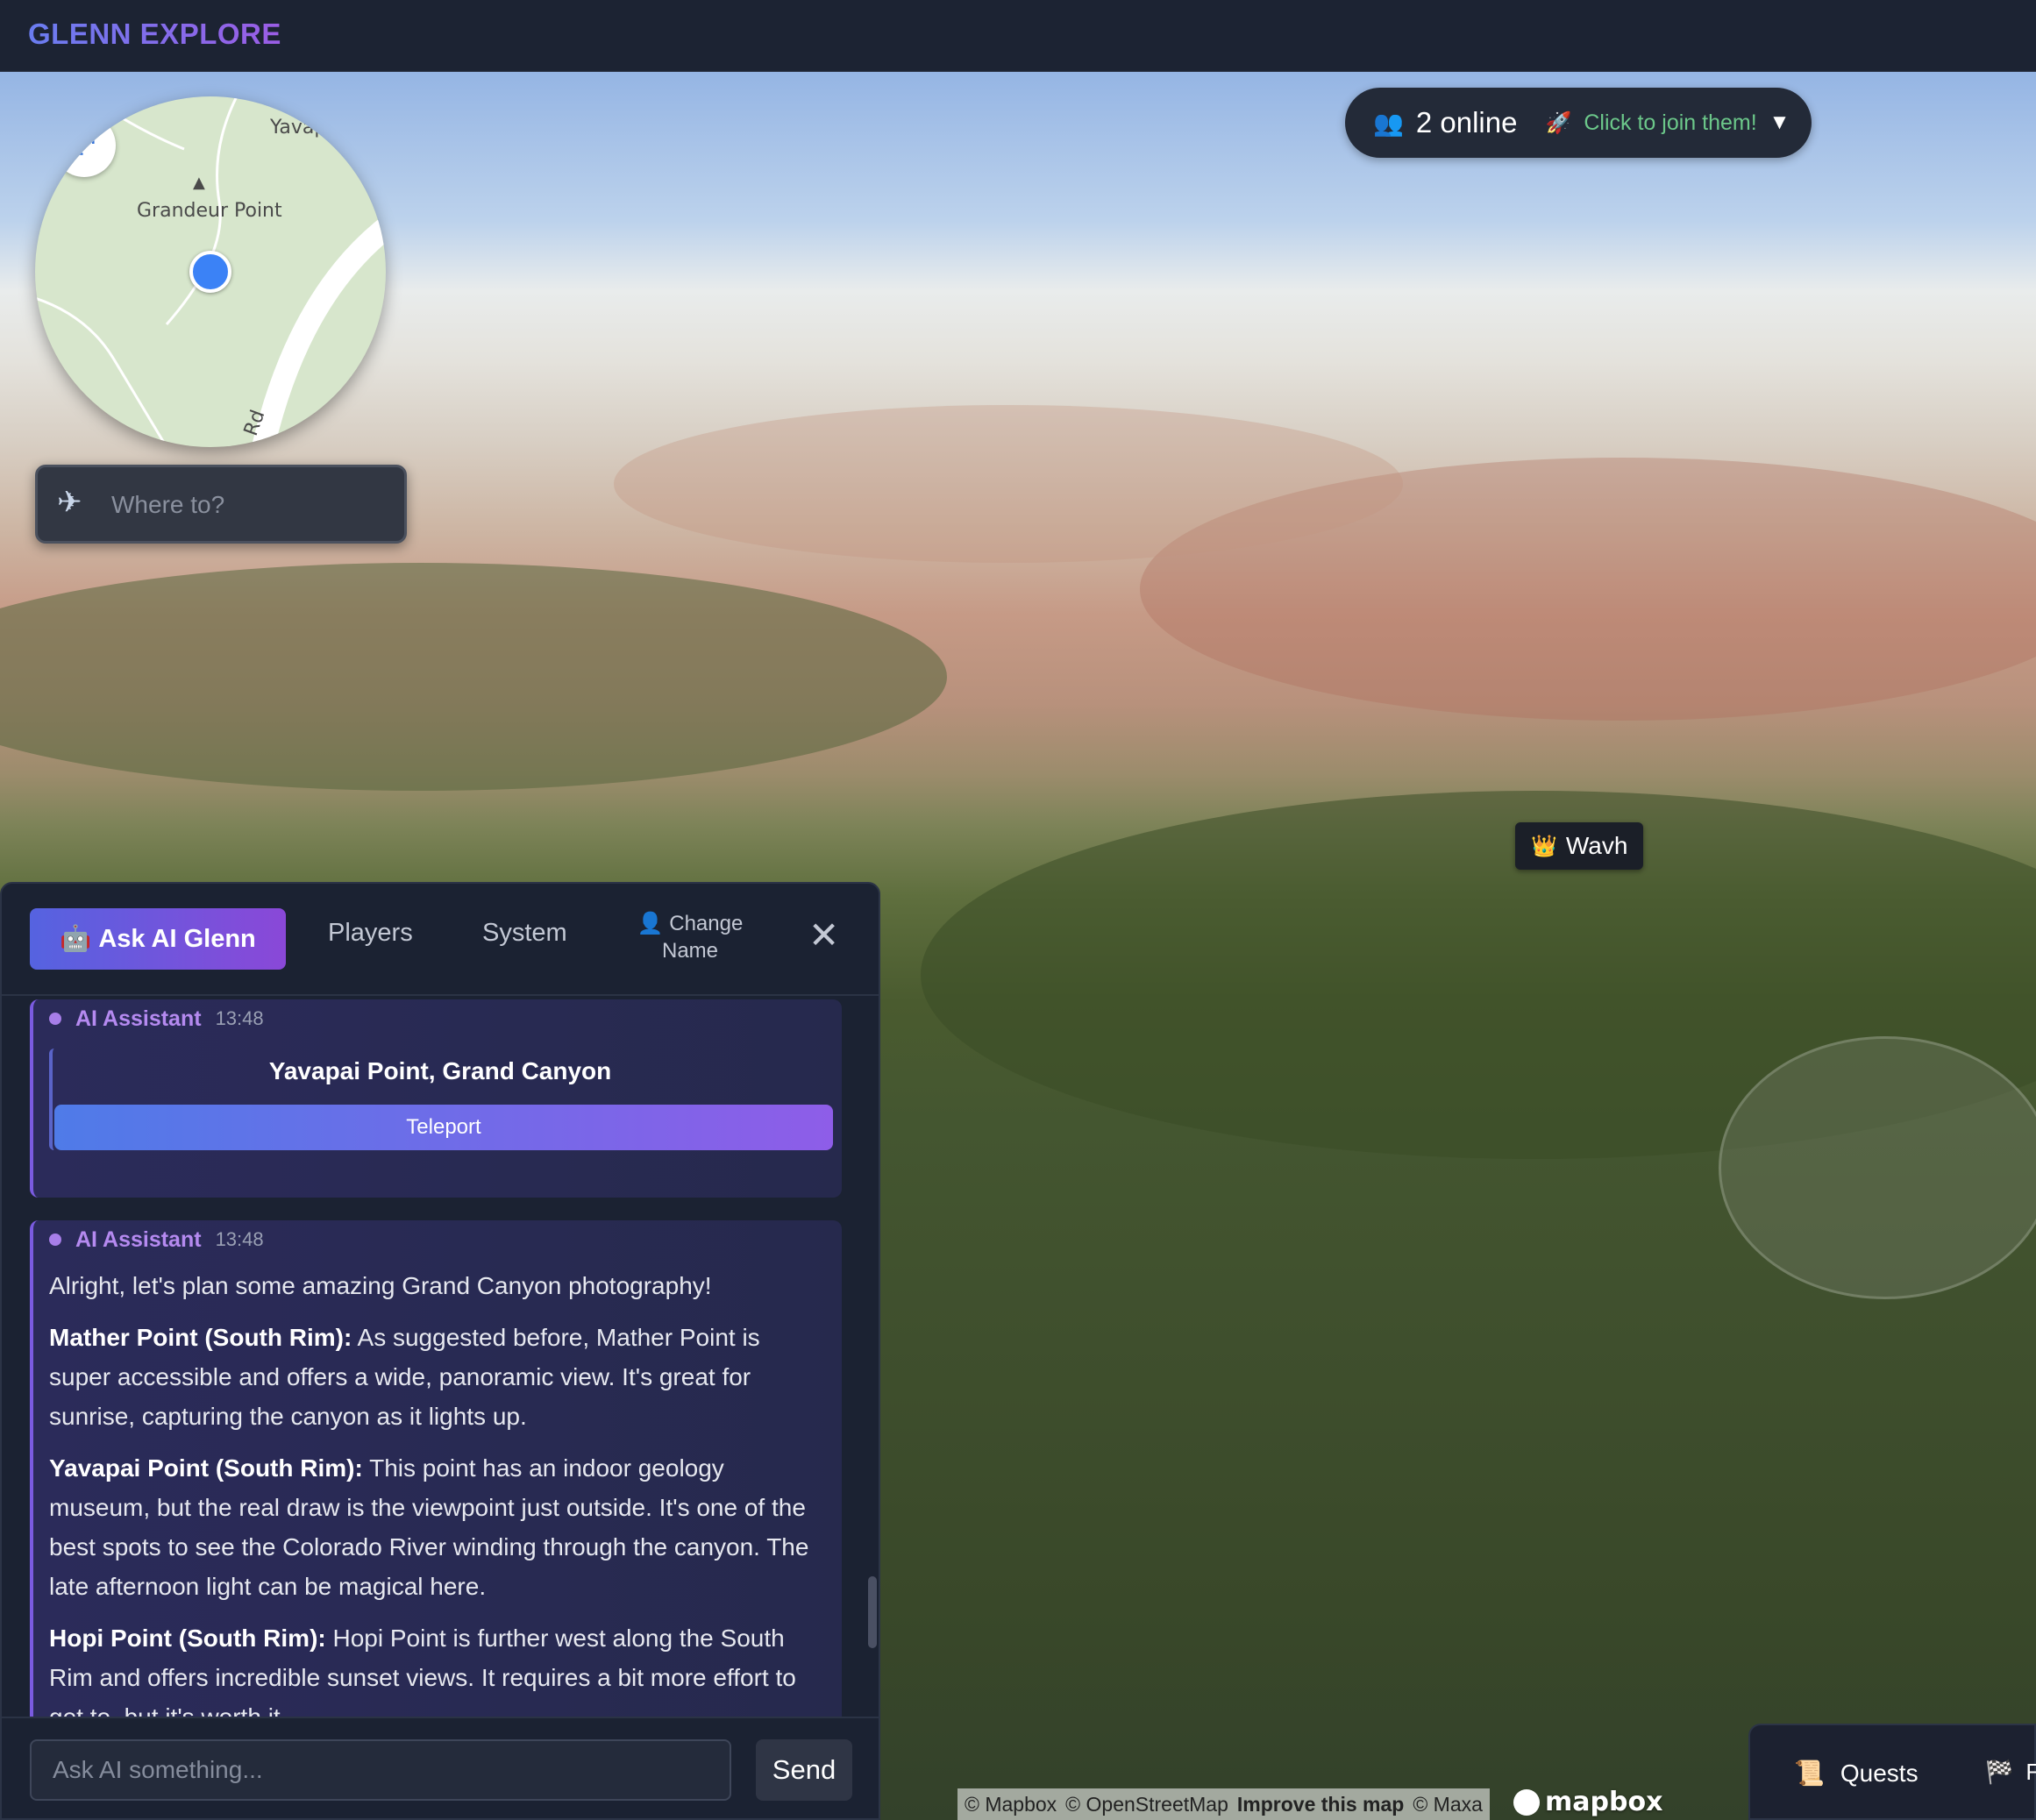  Describe the element at coordinates (1877, 1167) in the screenshot. I see `village-area` at that location.